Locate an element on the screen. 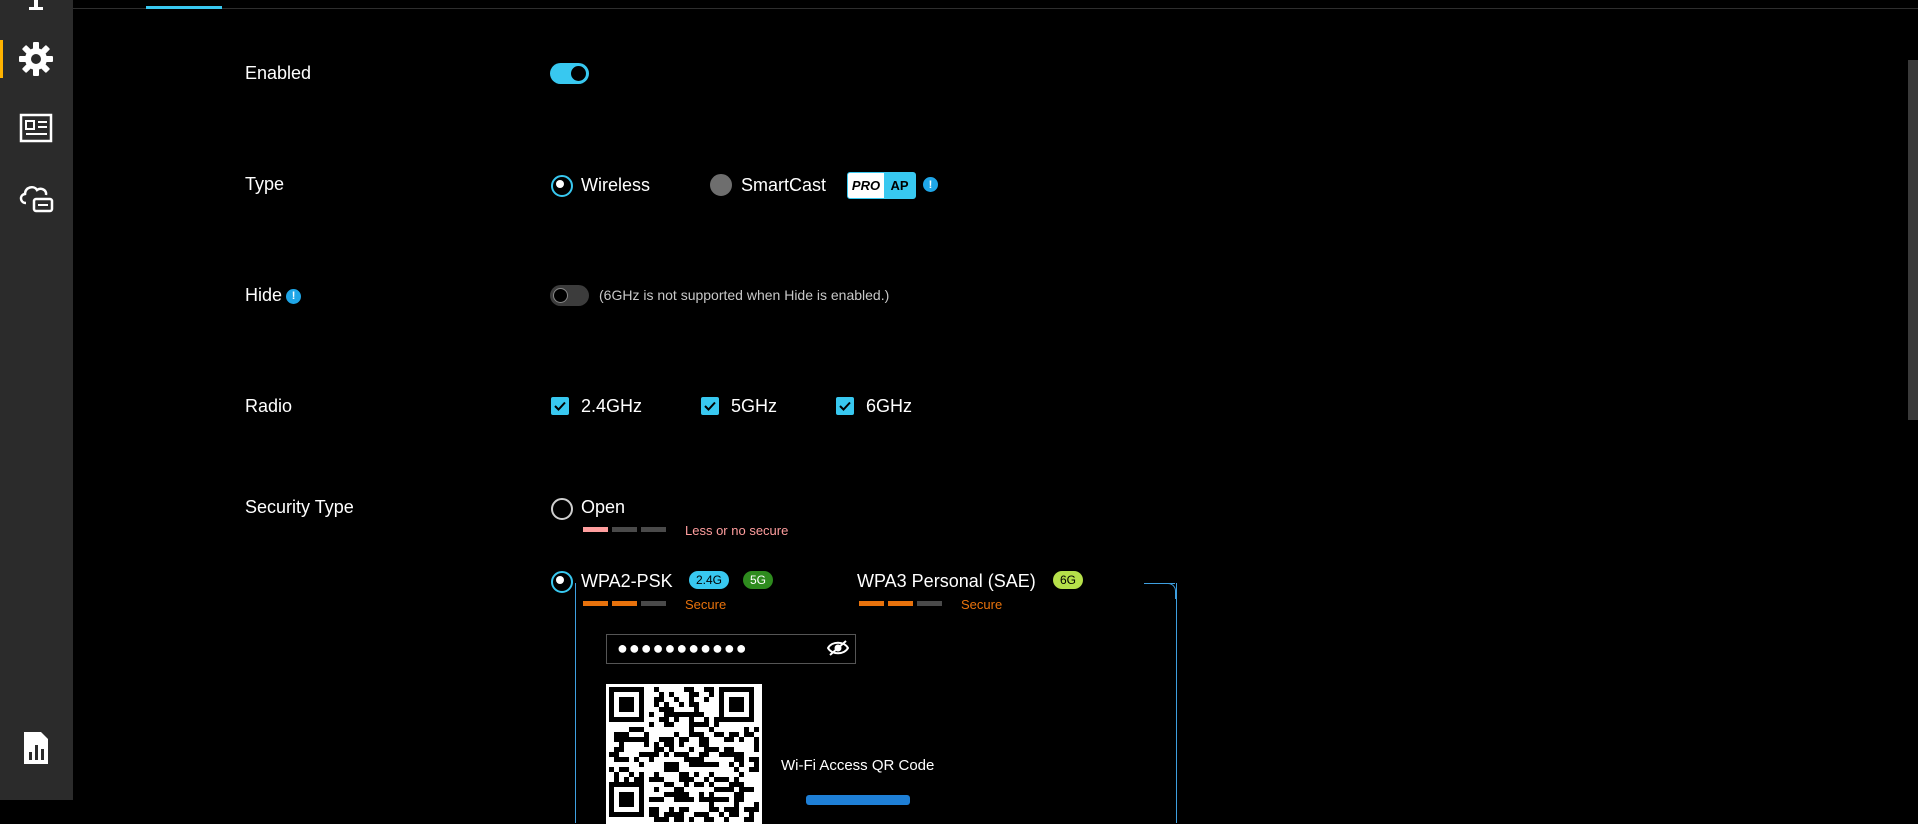 This screenshot has height=824, width=1918. radio-6ghz-label: 6GHz is located at coordinates (889, 406).